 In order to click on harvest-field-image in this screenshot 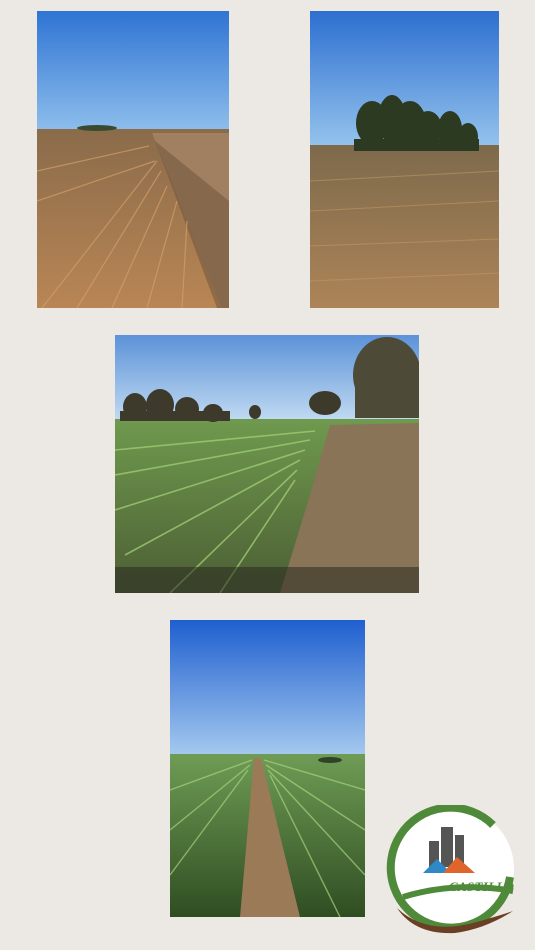, I will do `click(133, 159)`.